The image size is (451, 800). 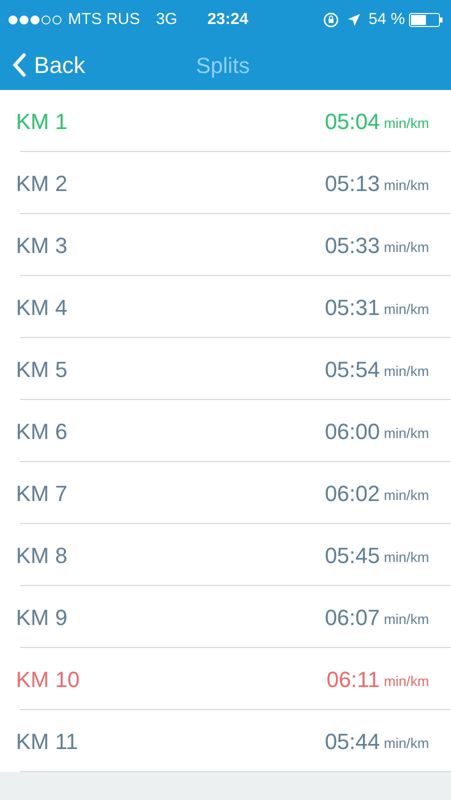 What do you see at coordinates (330, 20) in the screenshot?
I see `rotation-lock-icon` at bounding box center [330, 20].